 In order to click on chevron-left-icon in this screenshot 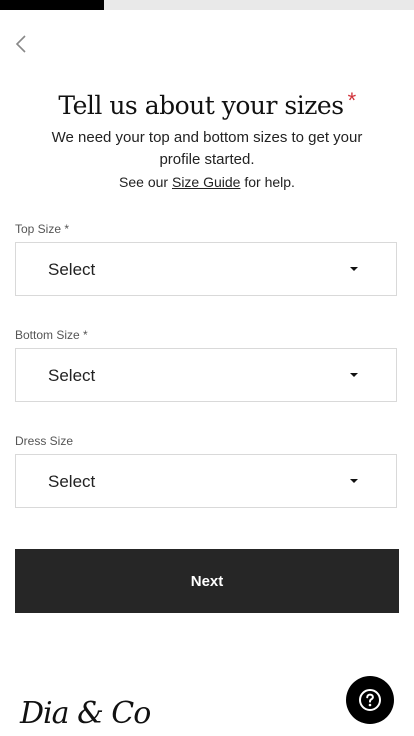, I will do `click(20, 44)`.